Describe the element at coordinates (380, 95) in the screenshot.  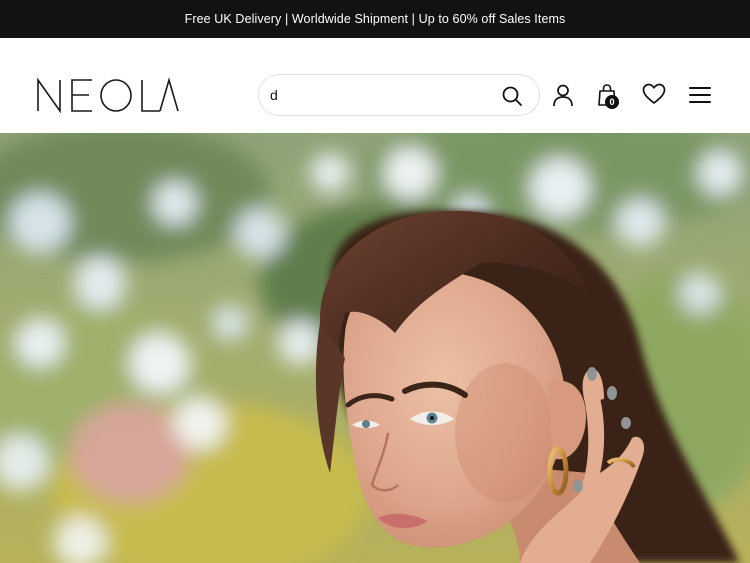
I see `search-input` at that location.